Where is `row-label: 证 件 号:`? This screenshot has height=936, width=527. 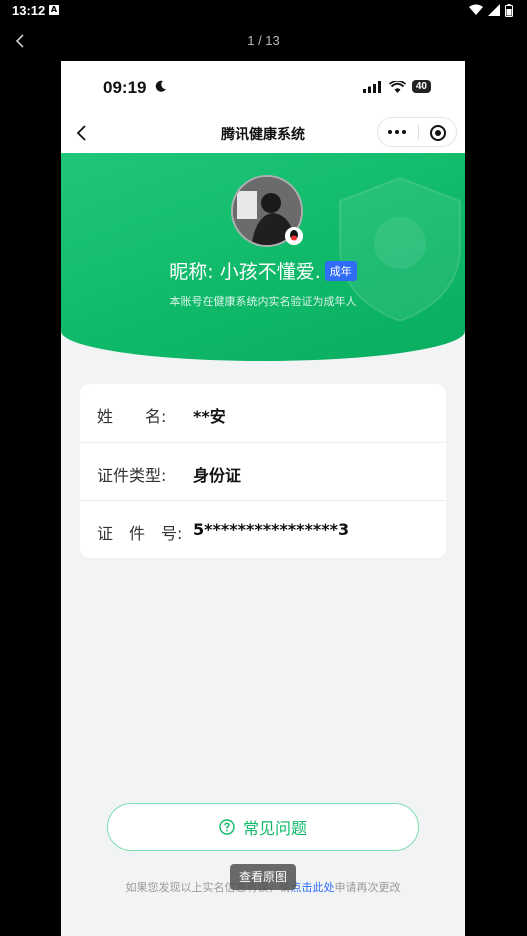
row-label: 证 件 号: is located at coordinates (140, 533).